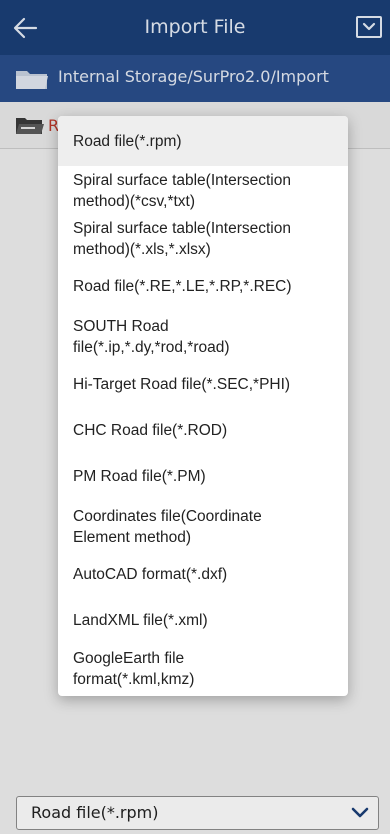  What do you see at coordinates (139, 476) in the screenshot?
I see `menu-item-label: PM Road file(*.PM)` at bounding box center [139, 476].